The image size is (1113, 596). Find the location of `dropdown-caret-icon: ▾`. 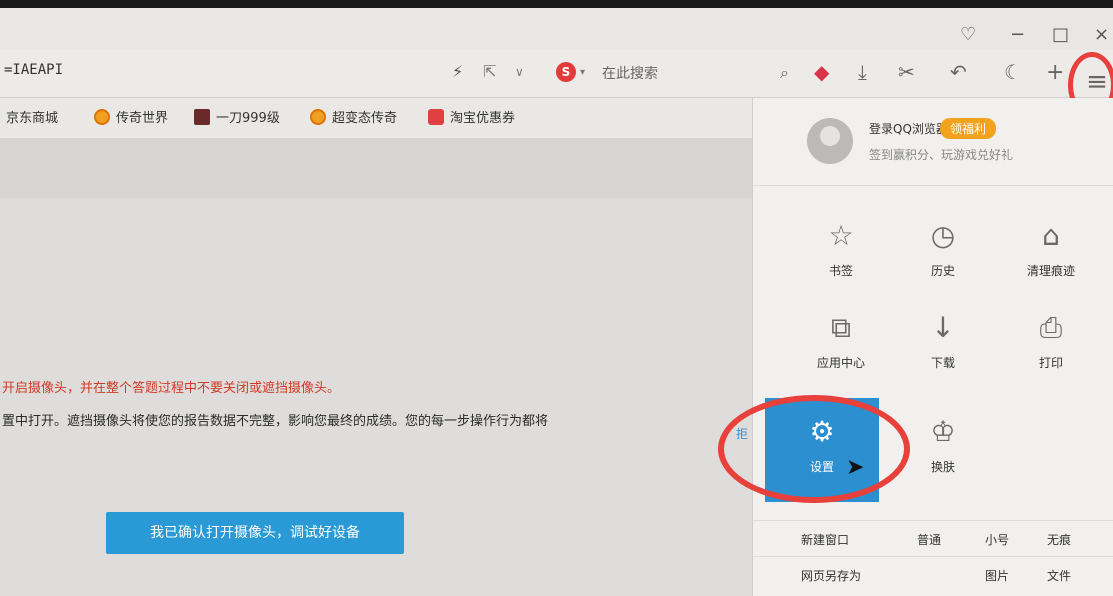

dropdown-caret-icon: ▾ is located at coordinates (582, 72).